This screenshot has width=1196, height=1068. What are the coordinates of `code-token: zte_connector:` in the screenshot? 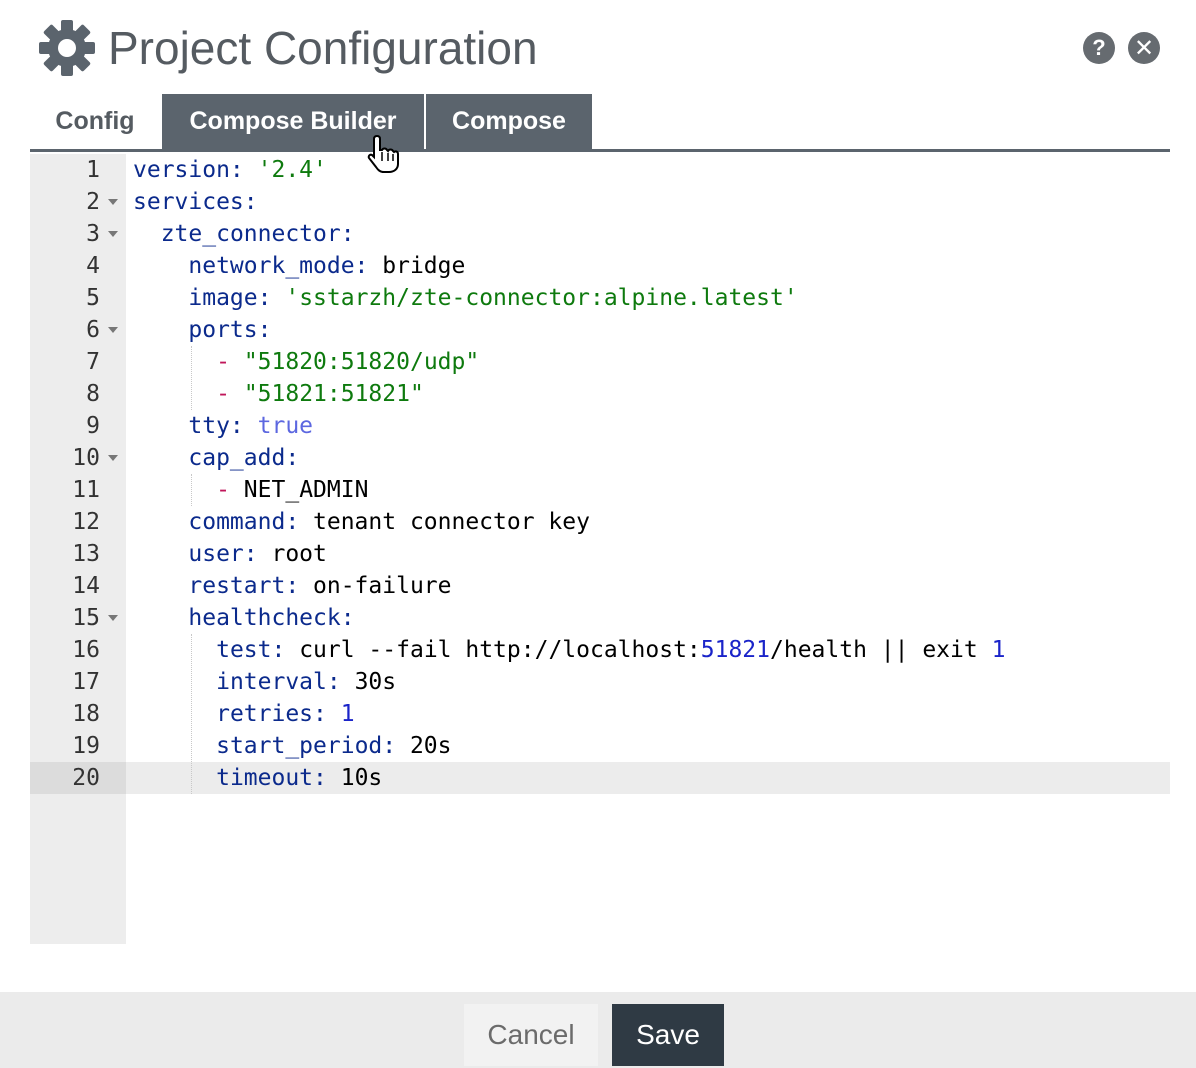 It's located at (257, 234).